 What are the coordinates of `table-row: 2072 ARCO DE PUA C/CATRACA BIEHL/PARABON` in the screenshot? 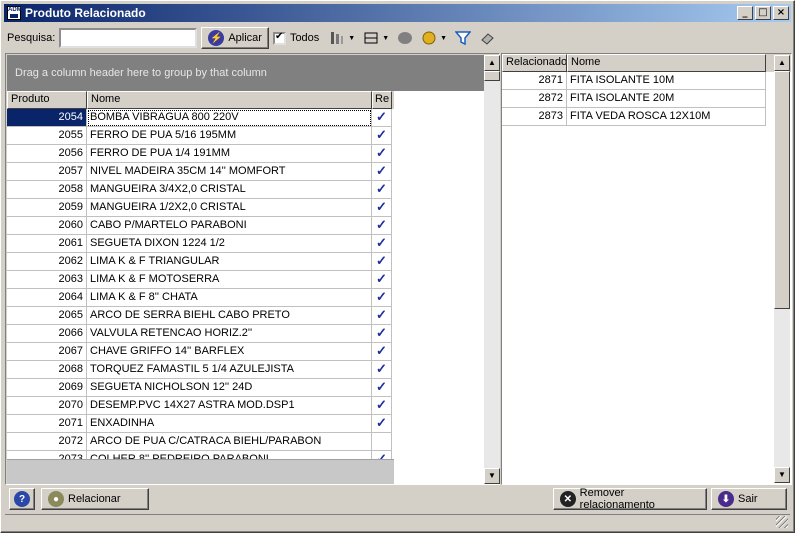 It's located at (200, 442).